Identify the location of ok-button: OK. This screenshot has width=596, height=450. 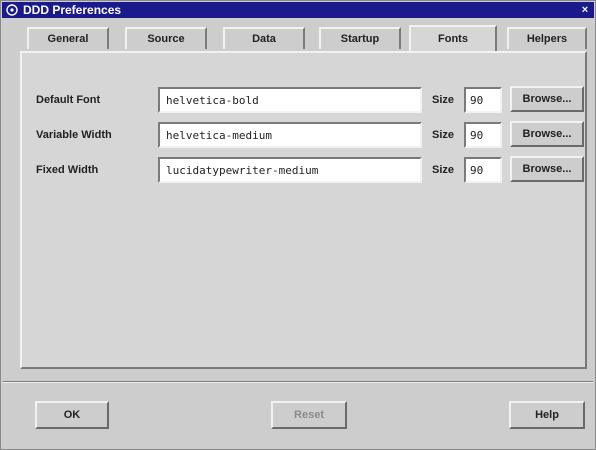
(72, 415).